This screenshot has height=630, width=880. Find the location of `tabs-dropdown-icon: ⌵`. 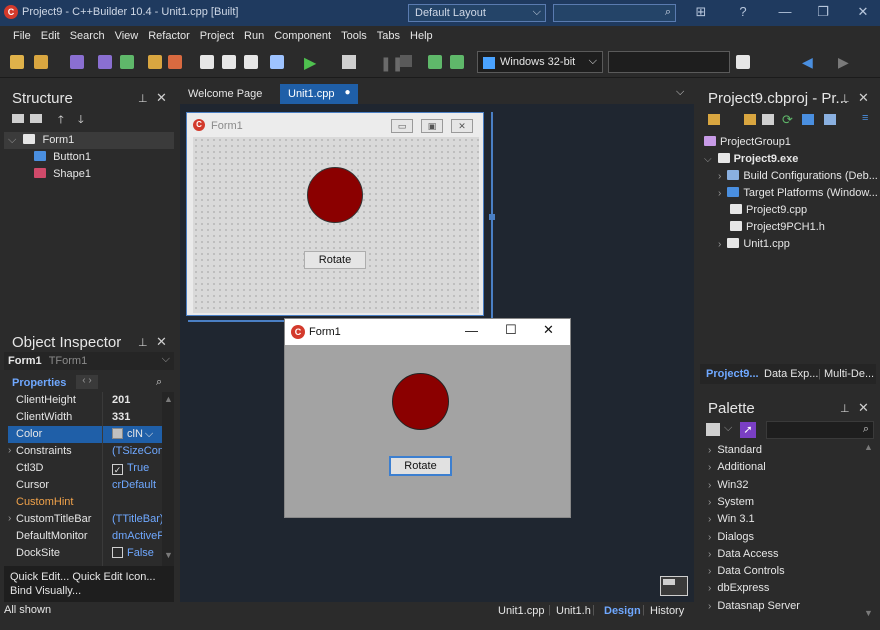

tabs-dropdown-icon: ⌵ is located at coordinates (680, 92).